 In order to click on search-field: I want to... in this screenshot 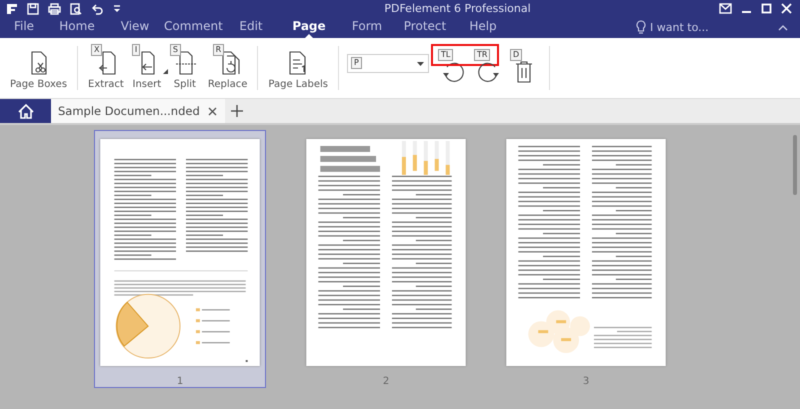, I will do `click(710, 27)`.